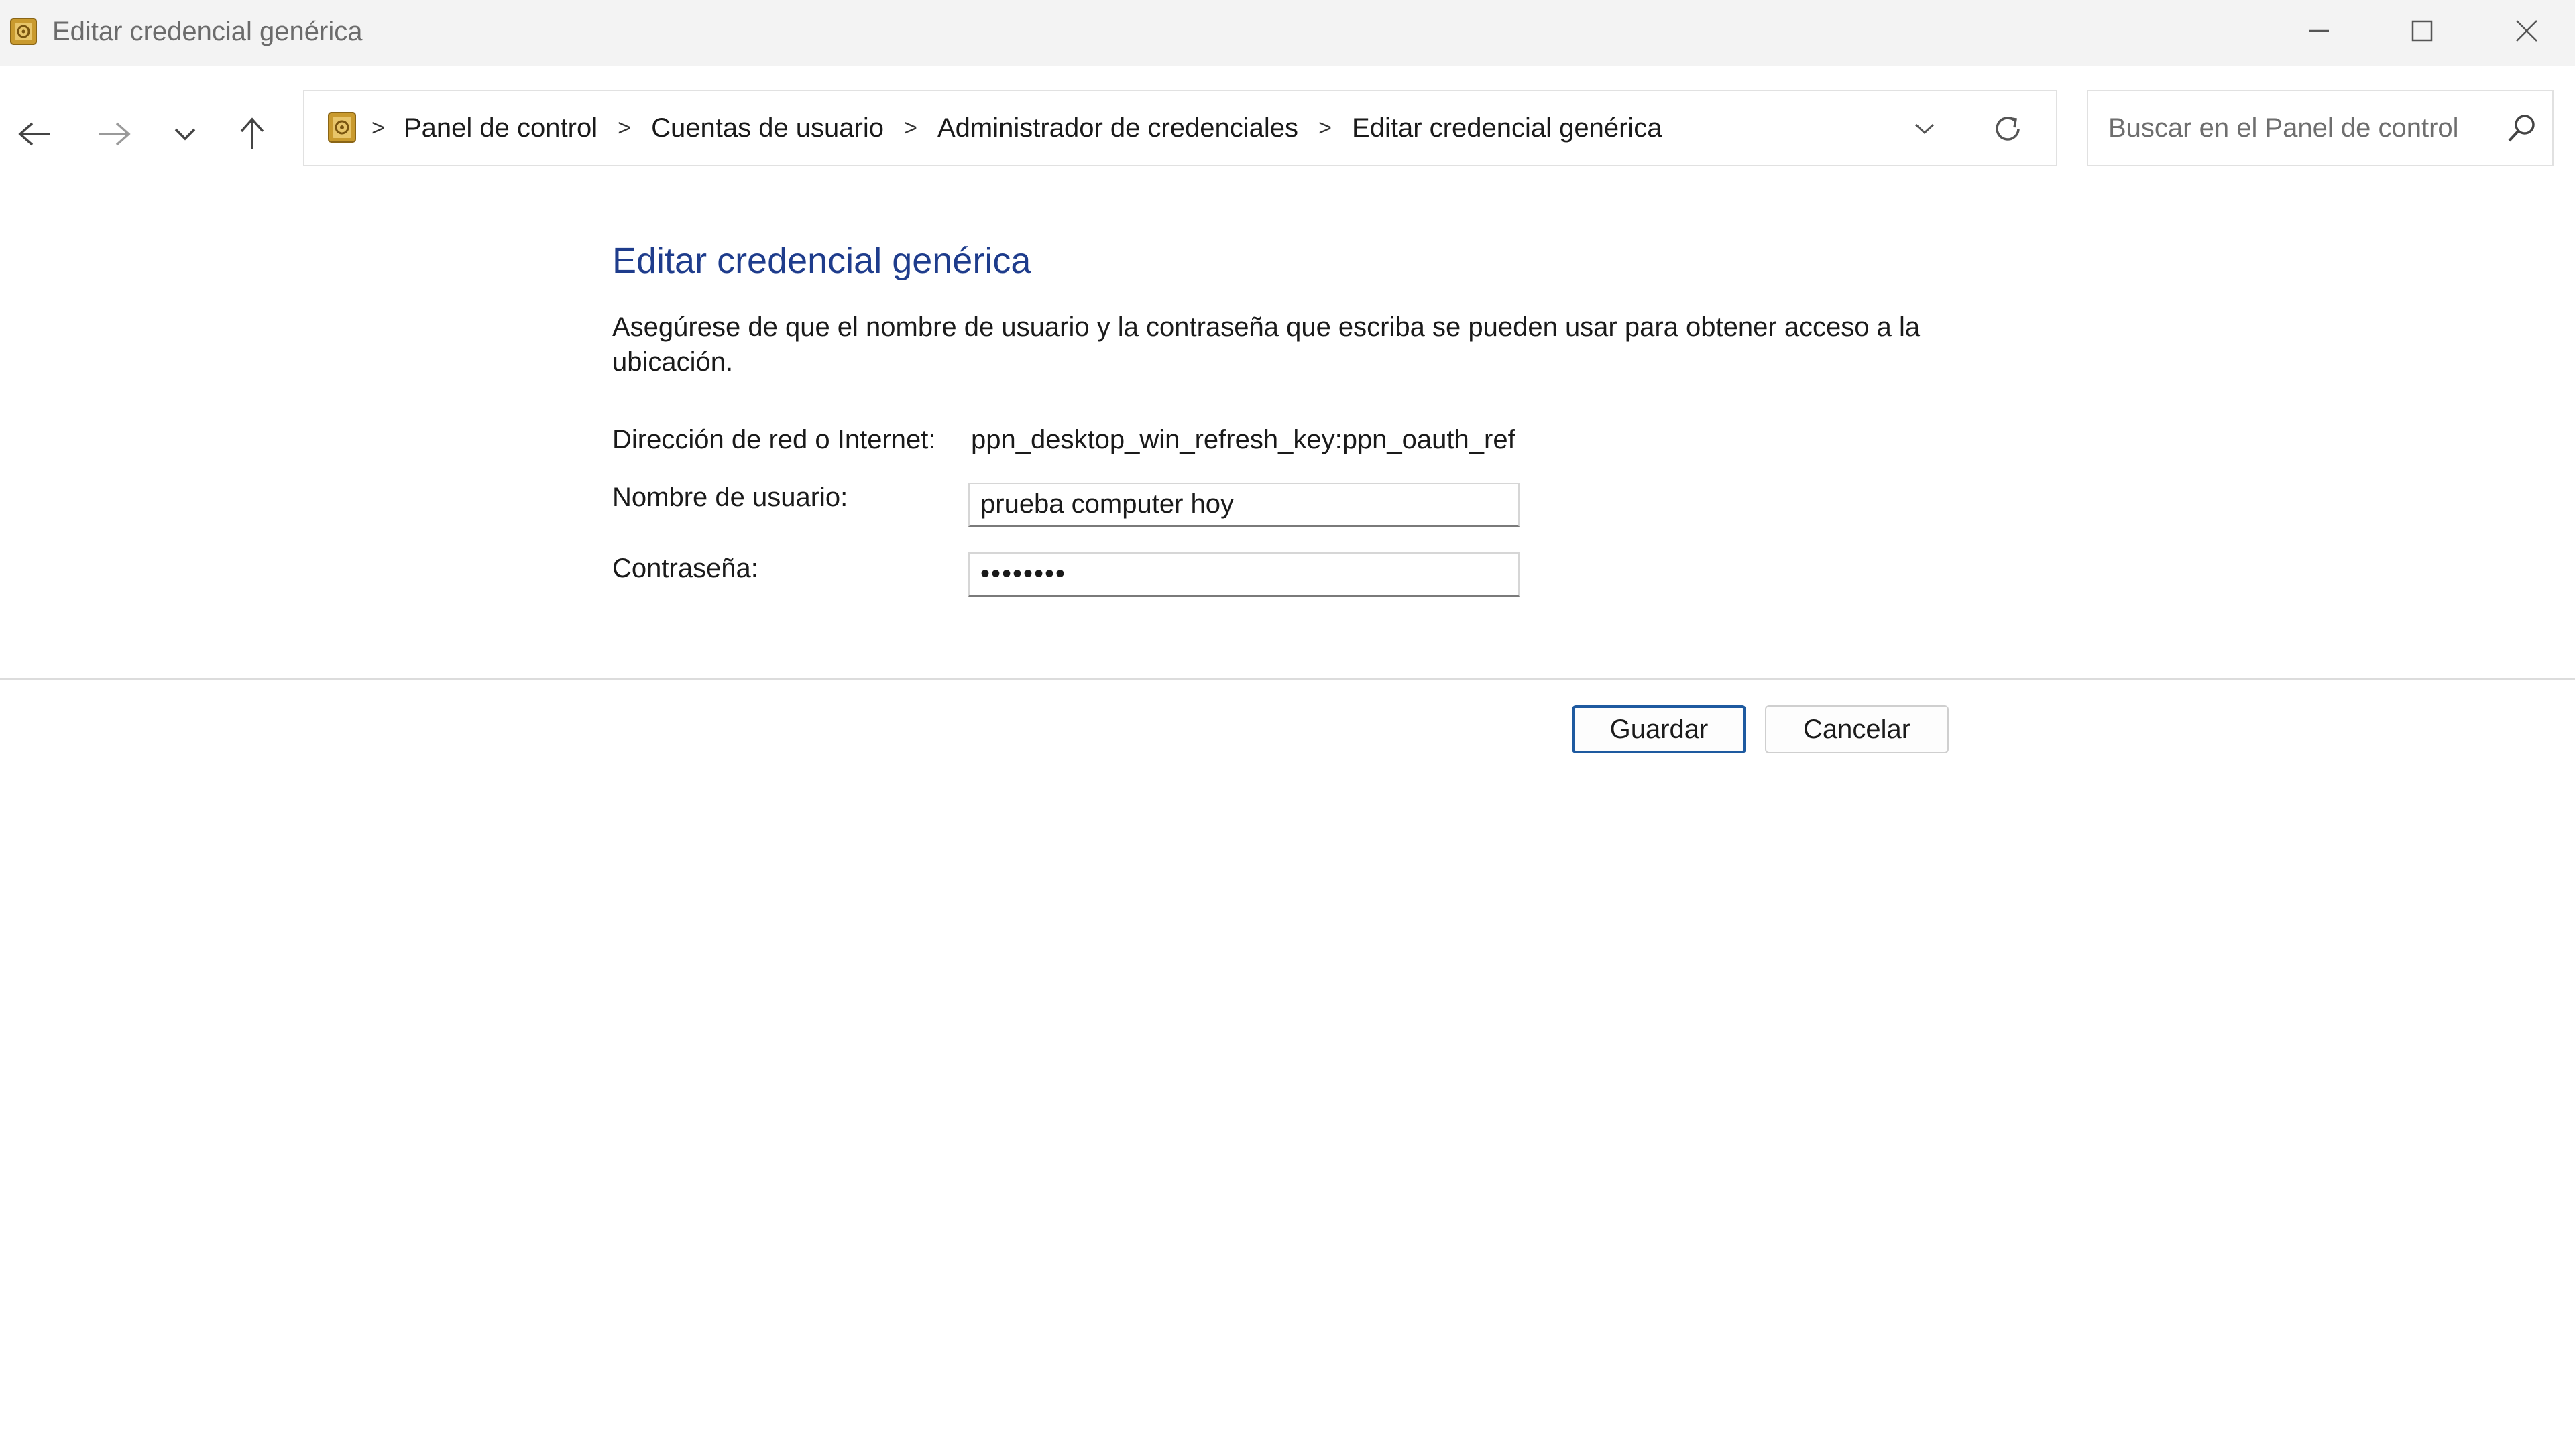 The height and width of the screenshot is (1456, 2575). Describe the element at coordinates (500, 128) in the screenshot. I see `breadcrumb-item-panel-de-control: Panel de control` at that location.